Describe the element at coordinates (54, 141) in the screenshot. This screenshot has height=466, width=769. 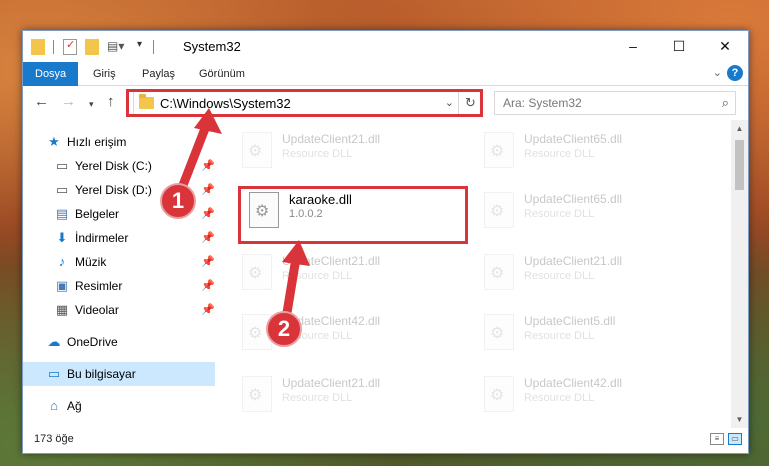
I see `star-icon: ★` at that location.